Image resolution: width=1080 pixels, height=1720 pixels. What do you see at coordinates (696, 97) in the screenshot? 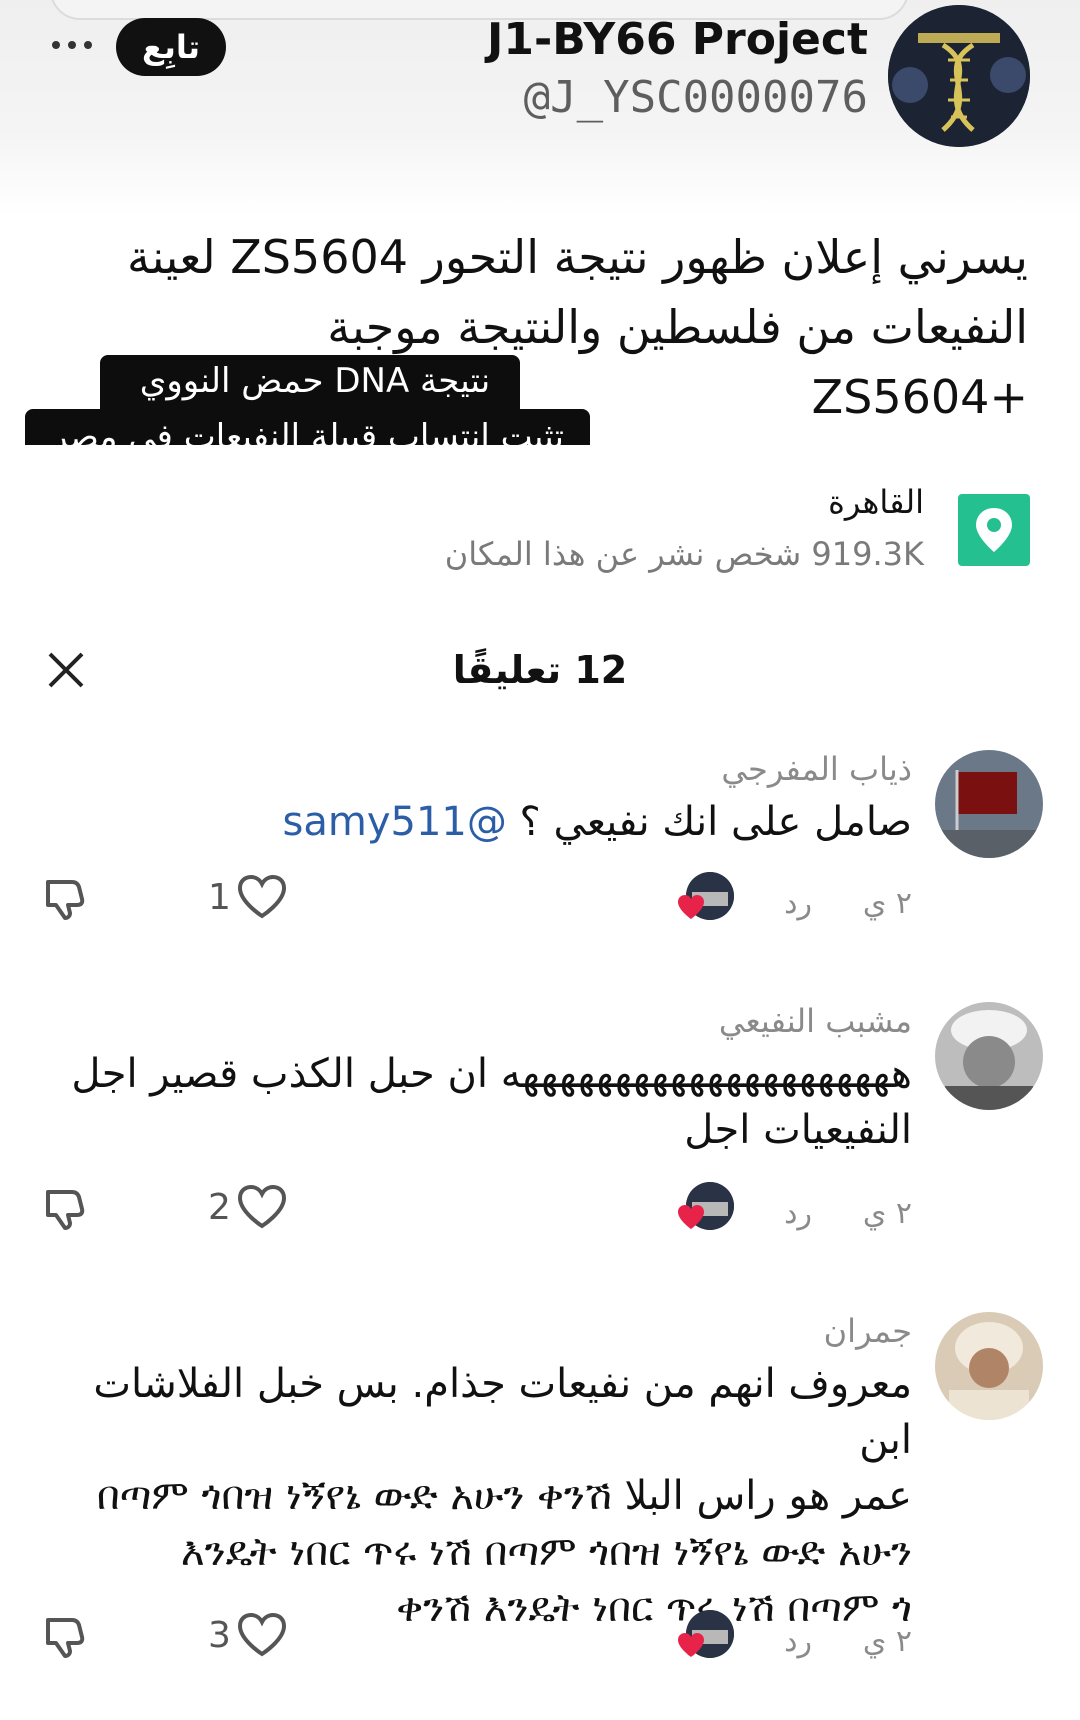
I see `account-handle: @J_YSC0000076` at bounding box center [696, 97].